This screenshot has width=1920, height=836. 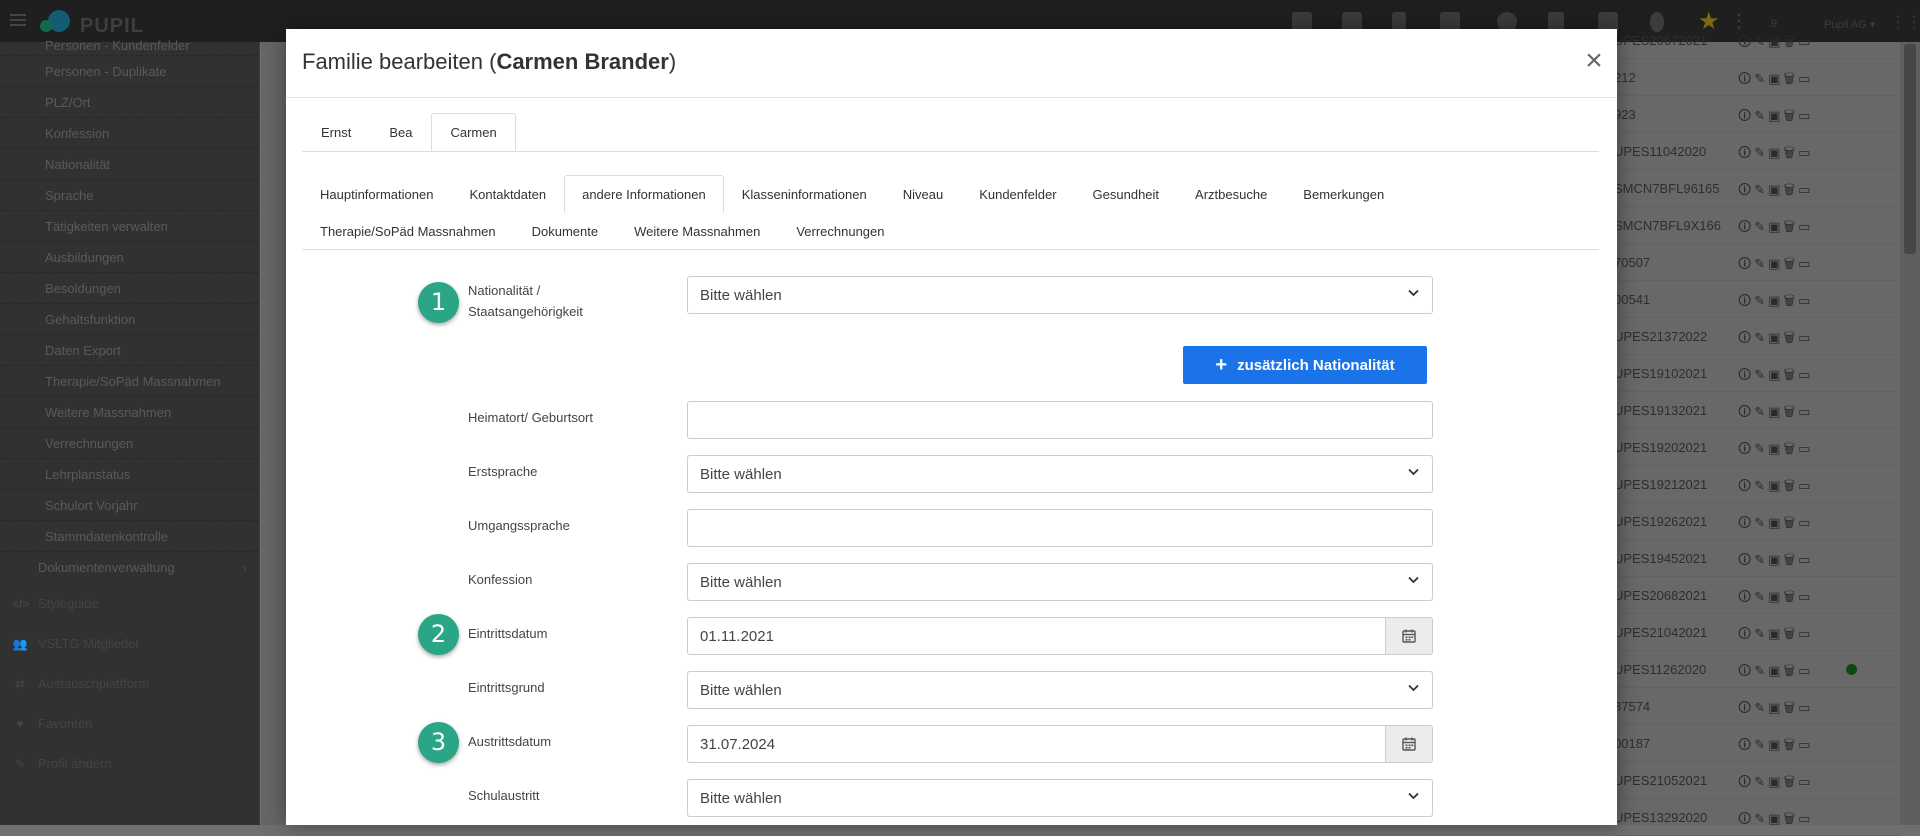 What do you see at coordinates (506, 687) in the screenshot?
I see `entry-reason-label: Eintrittsgrund` at bounding box center [506, 687].